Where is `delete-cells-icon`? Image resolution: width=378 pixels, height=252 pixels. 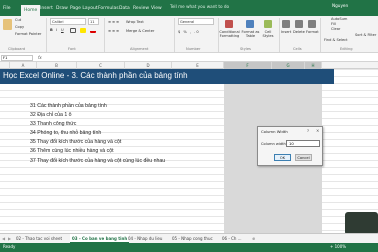
delete-cells-icon is located at coordinates (299, 24).